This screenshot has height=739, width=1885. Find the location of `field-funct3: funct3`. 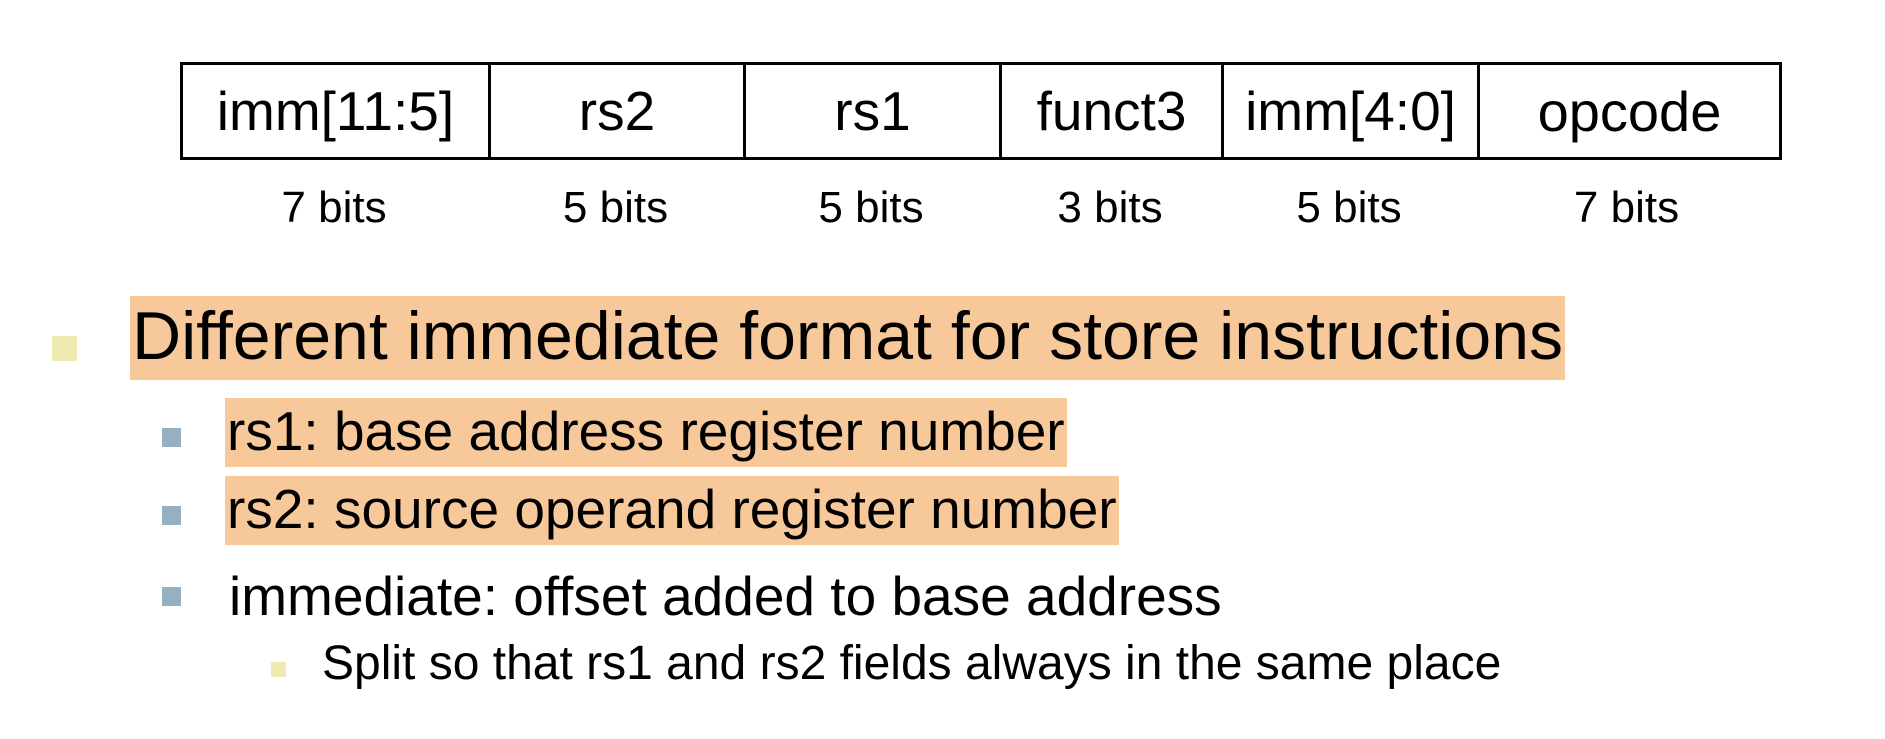

field-funct3: funct3 is located at coordinates (1113, 111).